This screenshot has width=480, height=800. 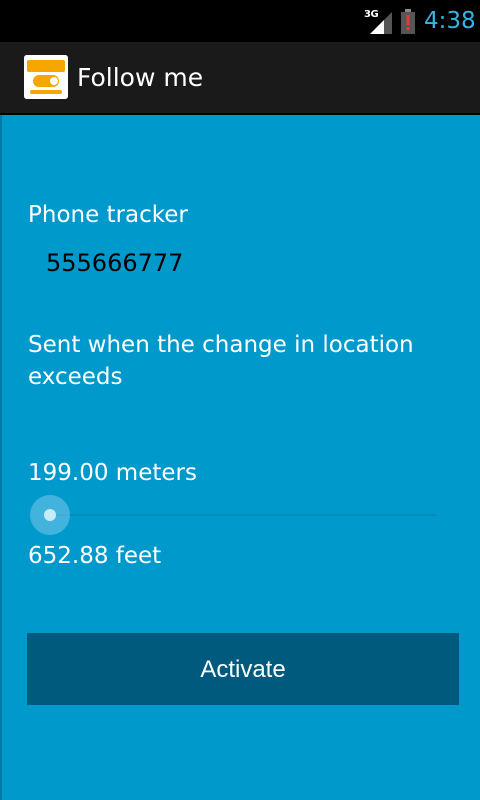 I want to click on distance-feet-label: 652.88 feet, so click(x=95, y=556).